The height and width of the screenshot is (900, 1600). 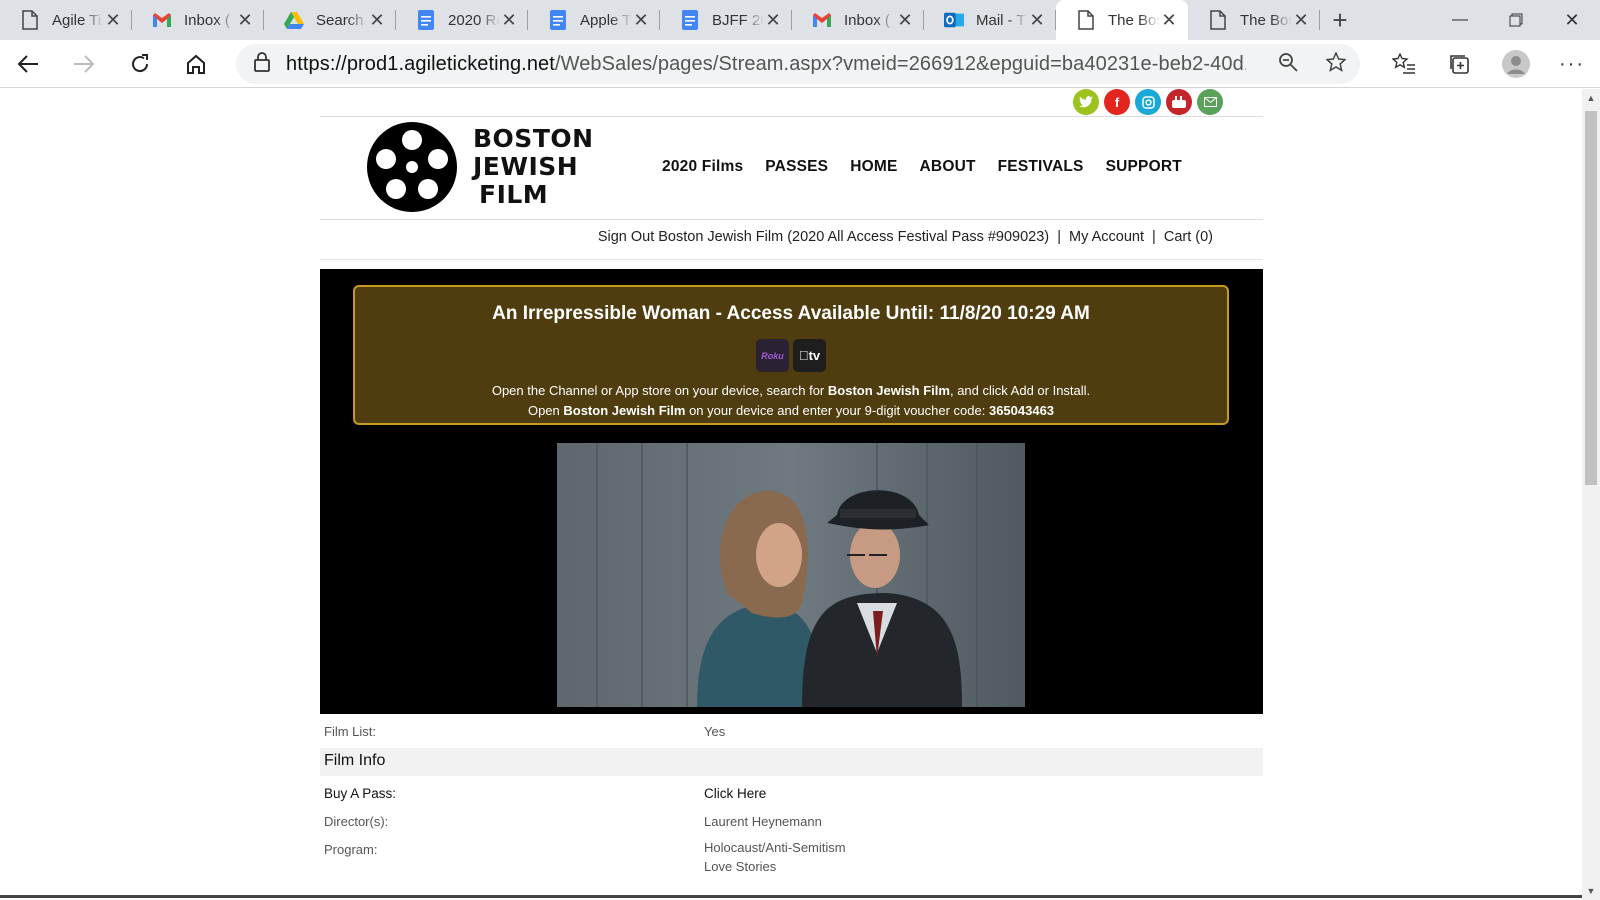 What do you see at coordinates (1179, 102) in the screenshot?
I see `youtube-icon` at bounding box center [1179, 102].